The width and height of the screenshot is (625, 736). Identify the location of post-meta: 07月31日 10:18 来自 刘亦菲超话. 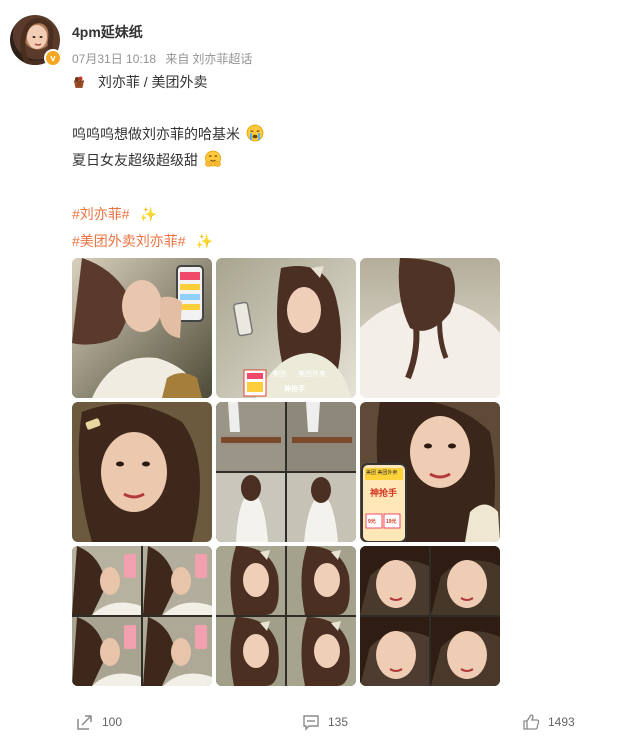
(165, 58).